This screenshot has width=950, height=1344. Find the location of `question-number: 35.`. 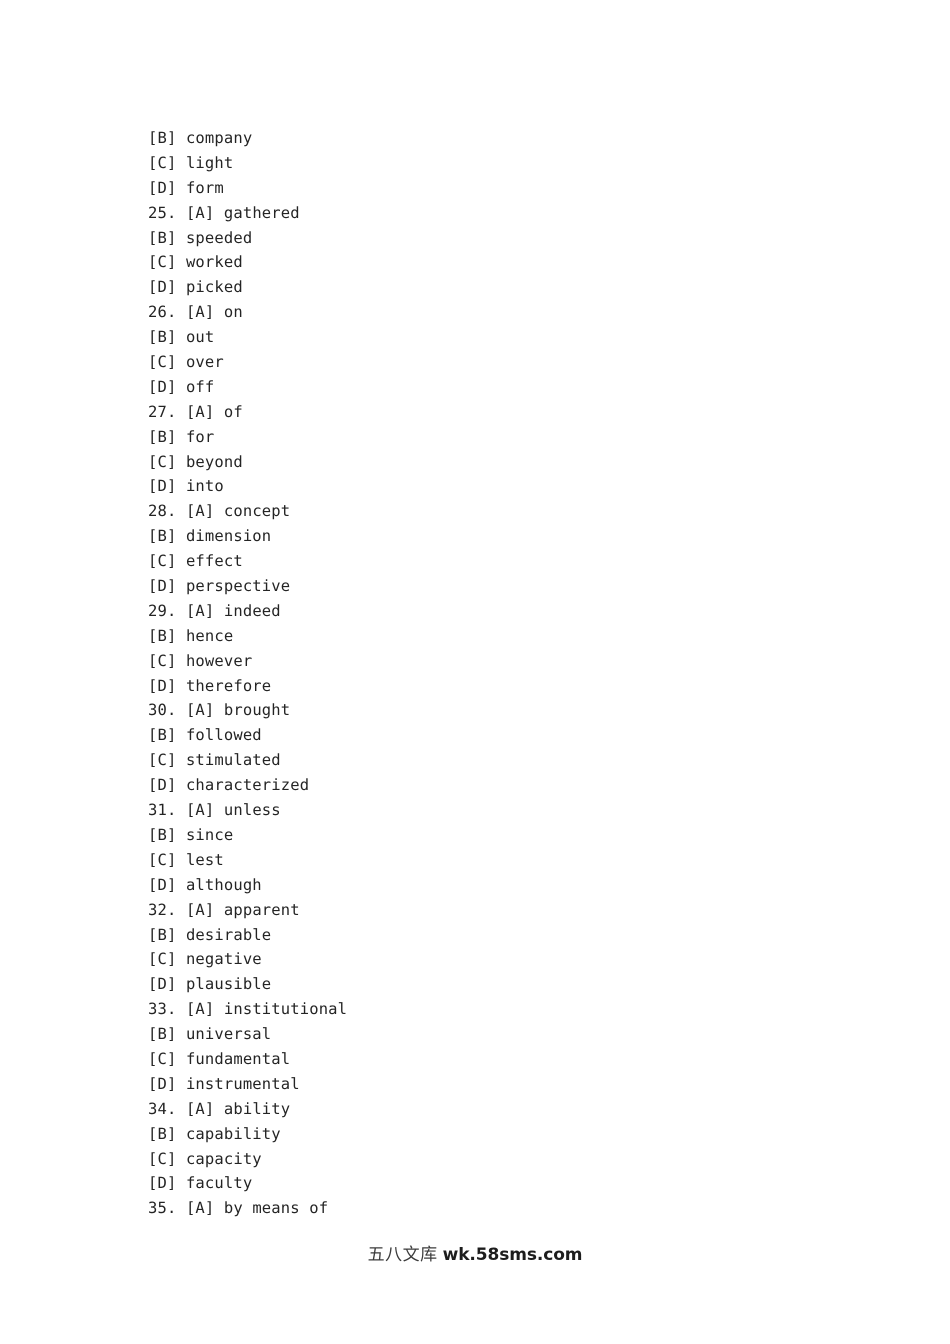

question-number: 35. is located at coordinates (162, 1208).